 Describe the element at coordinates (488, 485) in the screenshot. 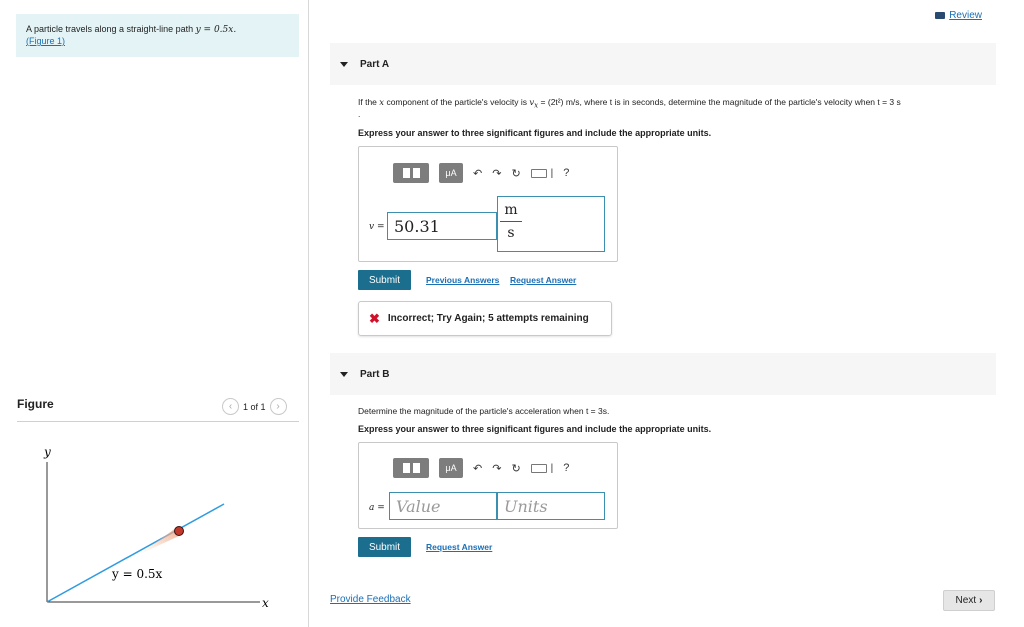

I see `part-b-answer-box: μA ↶ ↷ ↻ | ? a = Value Units` at that location.